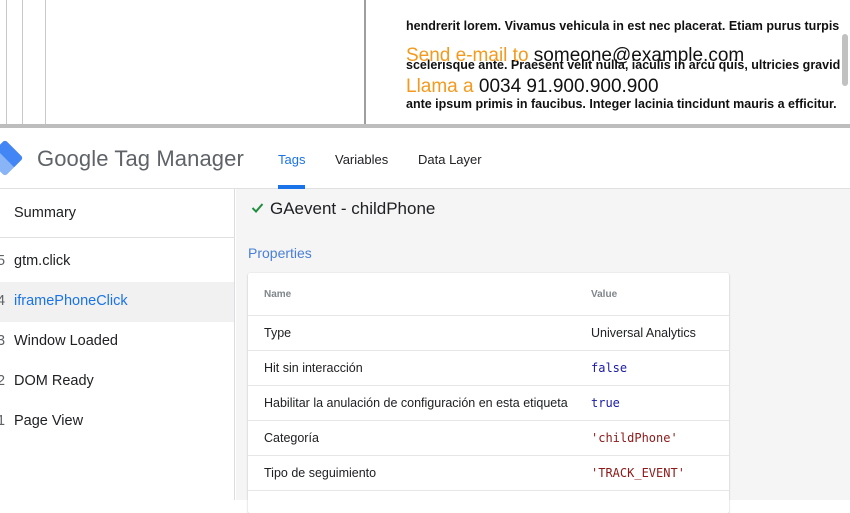 This screenshot has width=850, height=513. I want to click on check-icon, so click(257, 208).